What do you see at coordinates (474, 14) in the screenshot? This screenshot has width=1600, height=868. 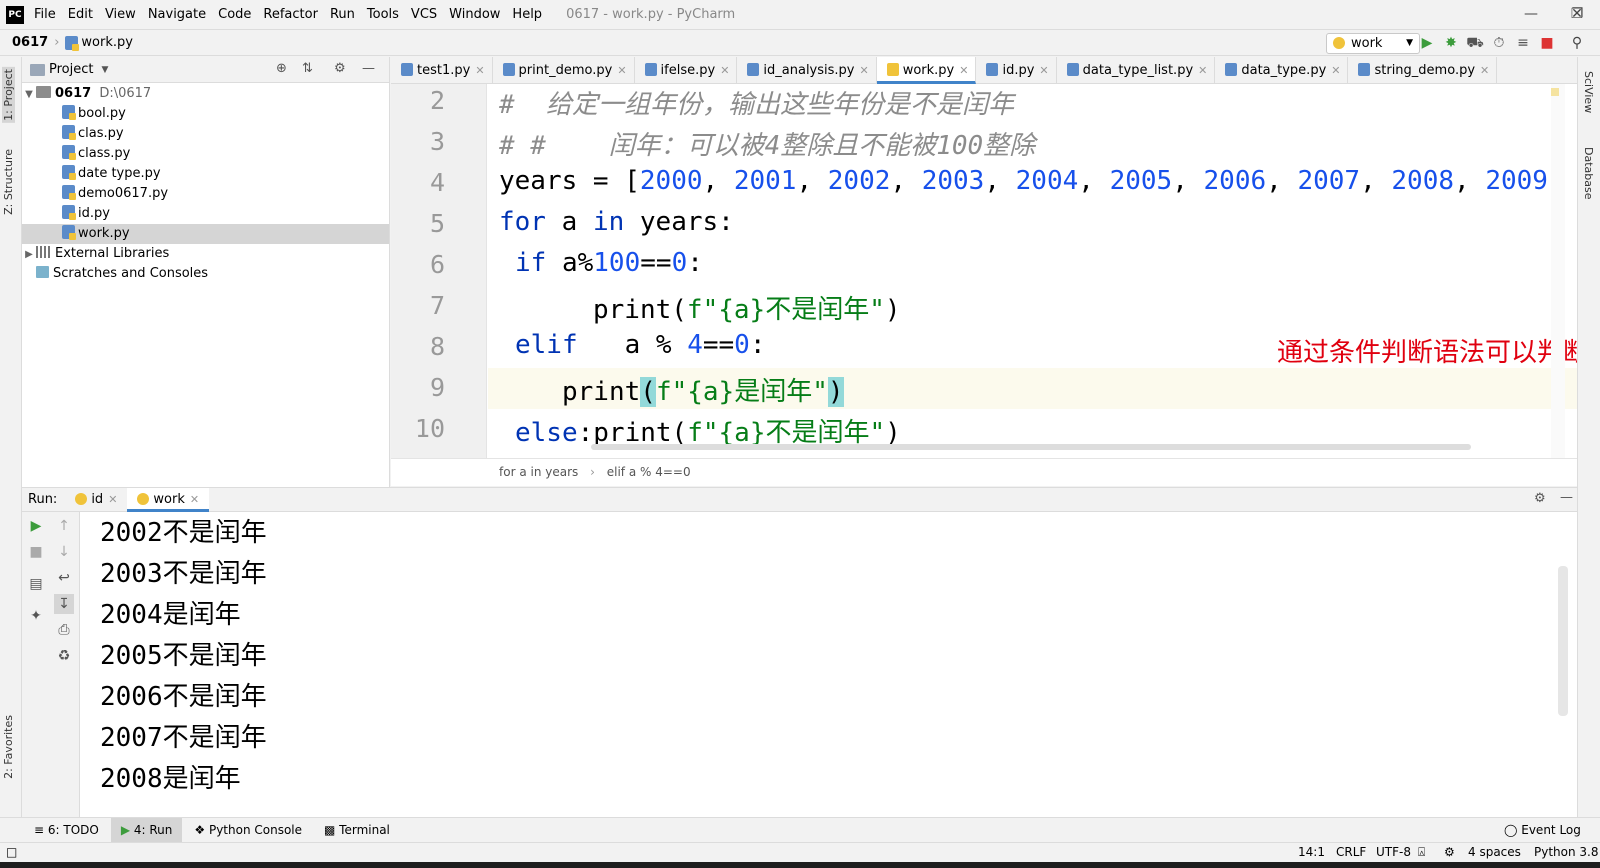 I see `menu-window: Window` at bounding box center [474, 14].